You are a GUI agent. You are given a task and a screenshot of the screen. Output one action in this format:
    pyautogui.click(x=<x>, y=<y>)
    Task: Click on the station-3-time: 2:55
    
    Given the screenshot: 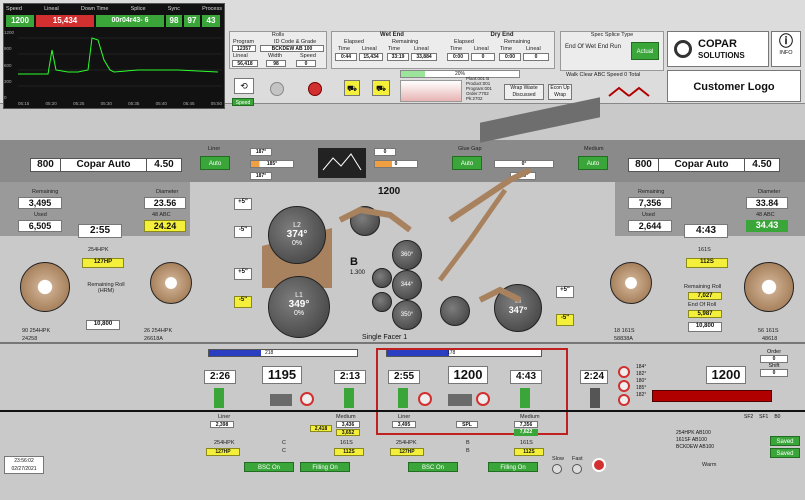 What is the action you would take?
    pyautogui.click(x=404, y=377)
    